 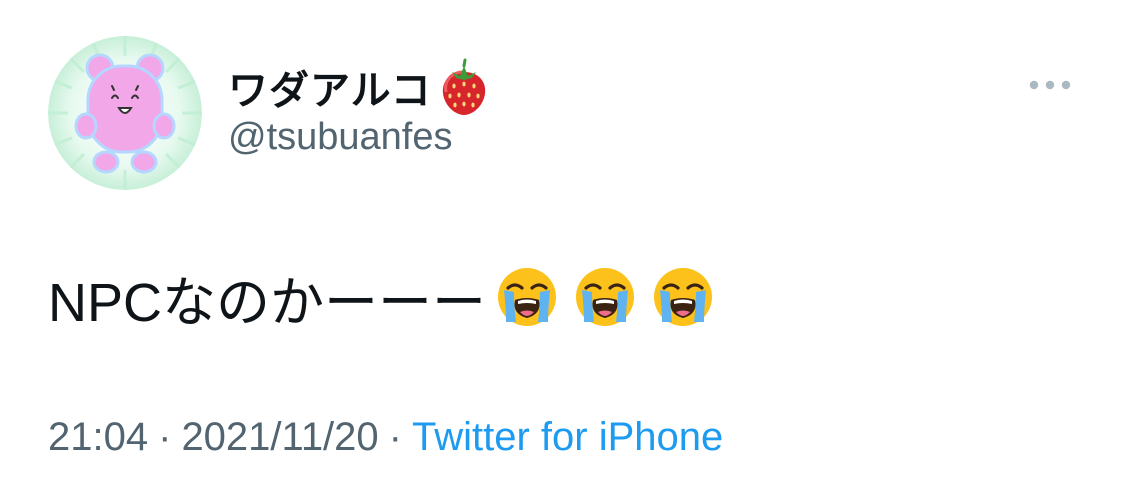 What do you see at coordinates (267, 302) in the screenshot?
I see `tweet-text-content: NPCなのかーーー` at bounding box center [267, 302].